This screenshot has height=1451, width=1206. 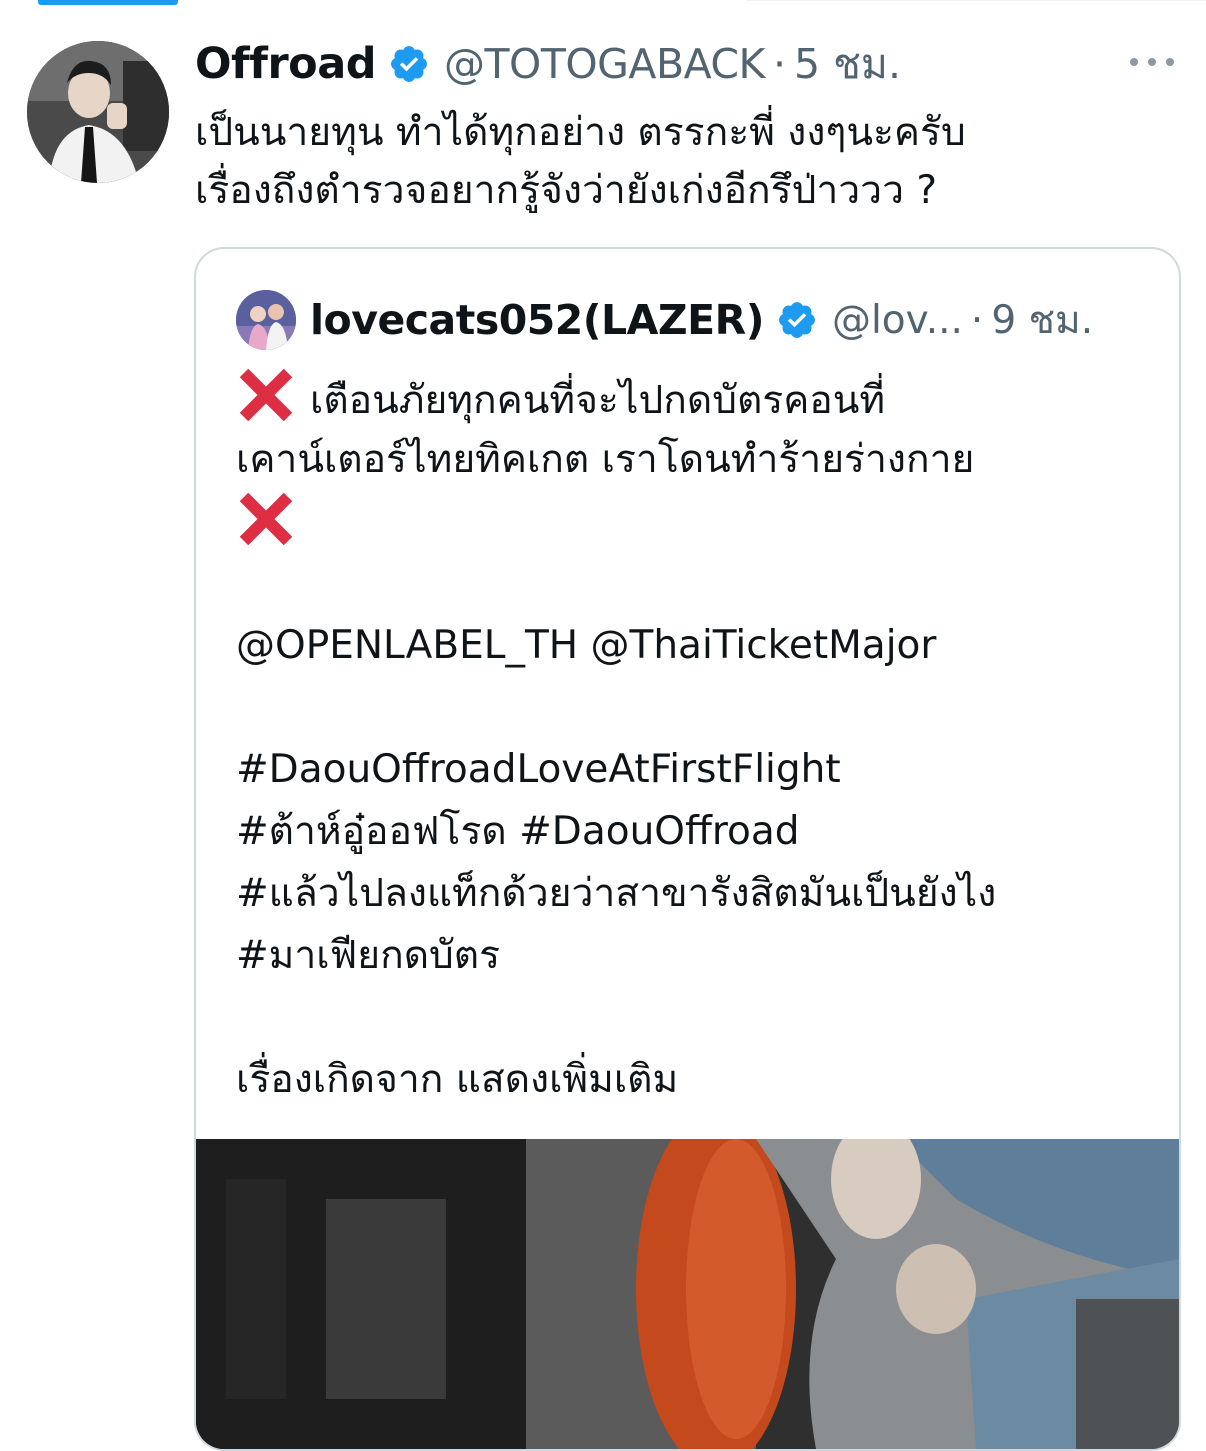 I want to click on avatar, so click(x=98, y=112).